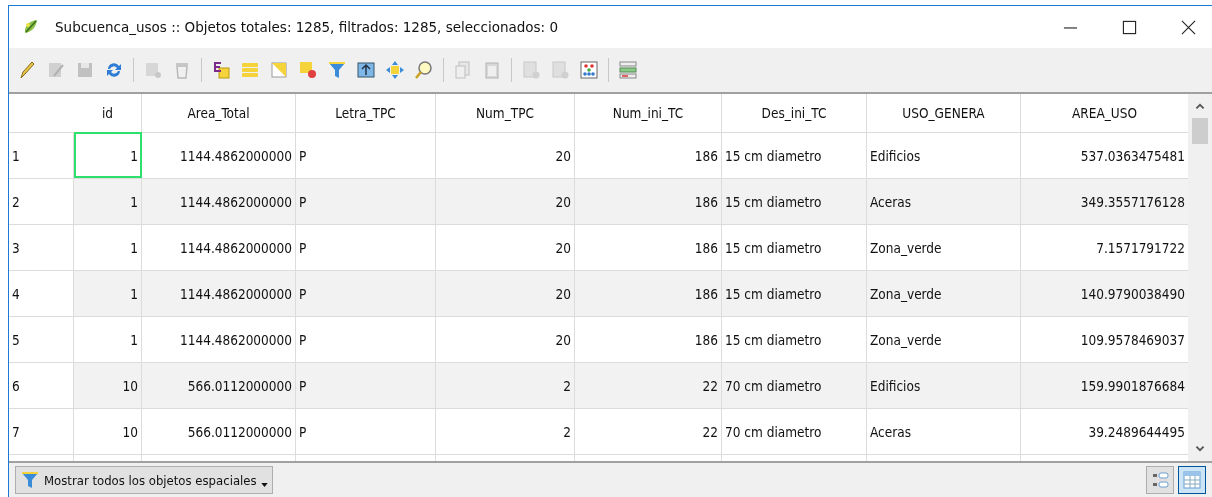 The image size is (1212, 497). I want to click on form-view-button, so click(1160, 480).